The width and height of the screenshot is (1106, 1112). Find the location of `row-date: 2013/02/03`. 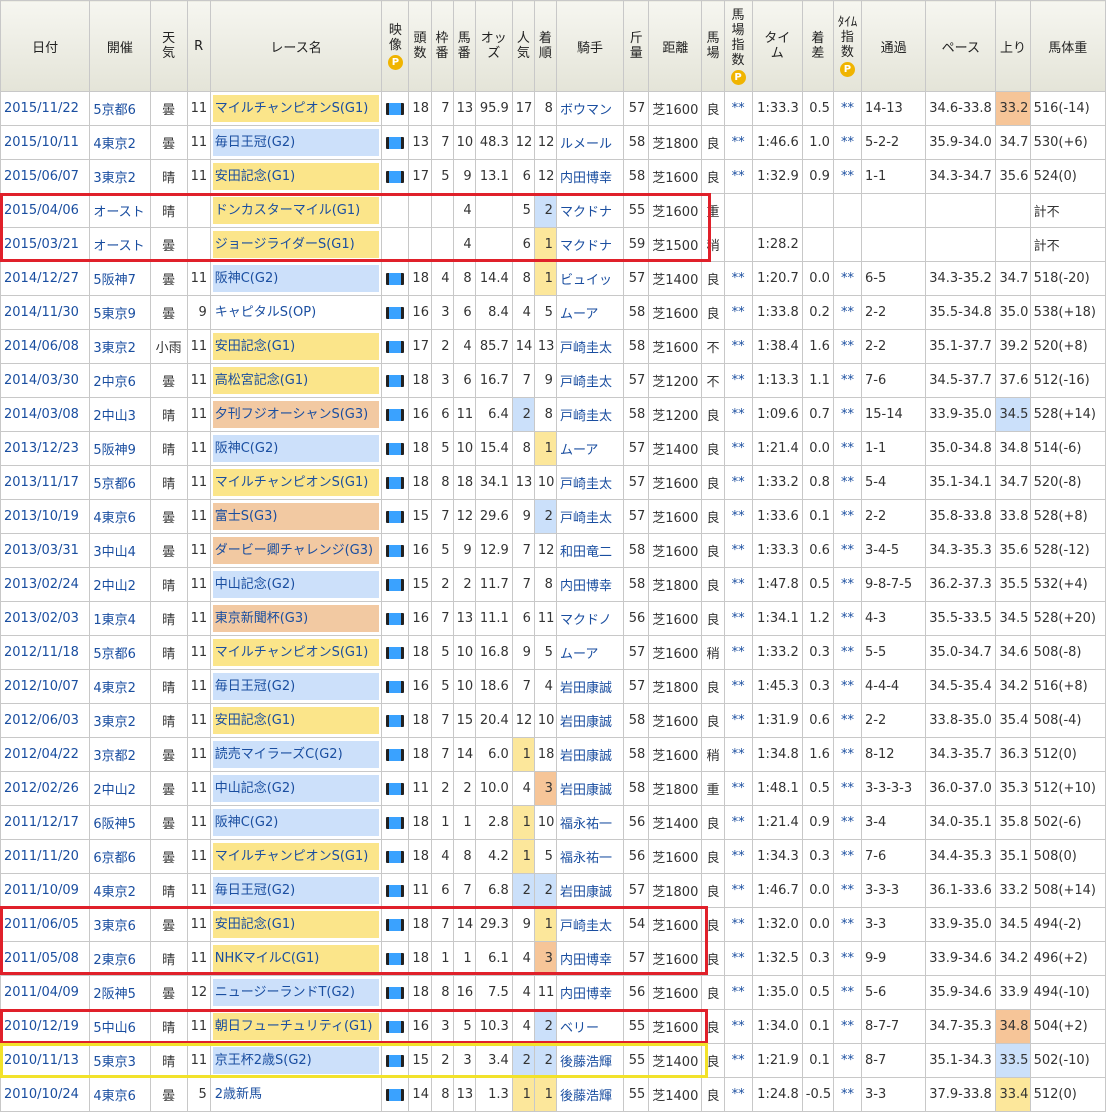

row-date: 2013/02/03 is located at coordinates (45, 618).